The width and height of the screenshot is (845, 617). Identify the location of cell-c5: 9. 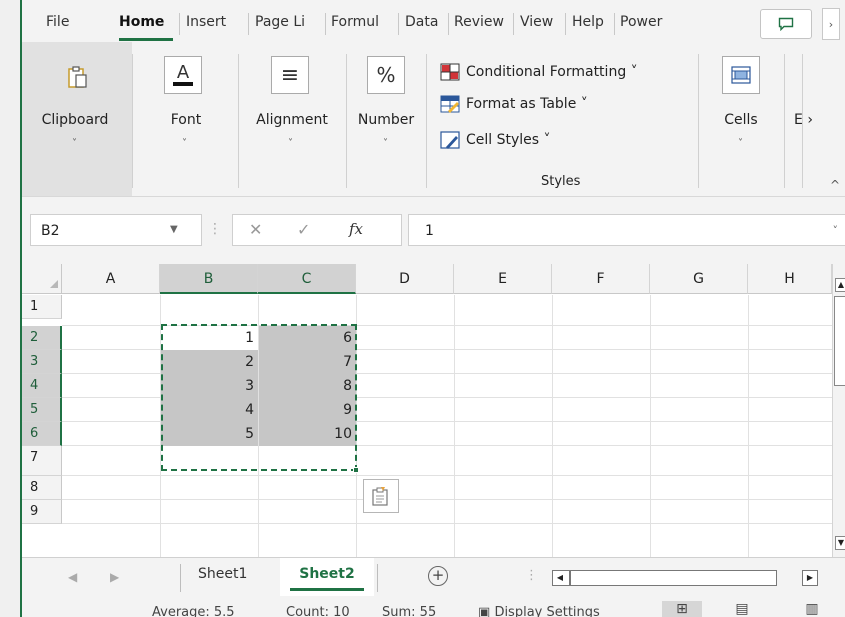
(307, 410).